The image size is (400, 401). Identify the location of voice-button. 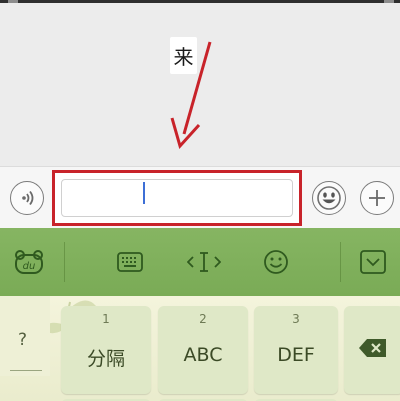
(27, 198).